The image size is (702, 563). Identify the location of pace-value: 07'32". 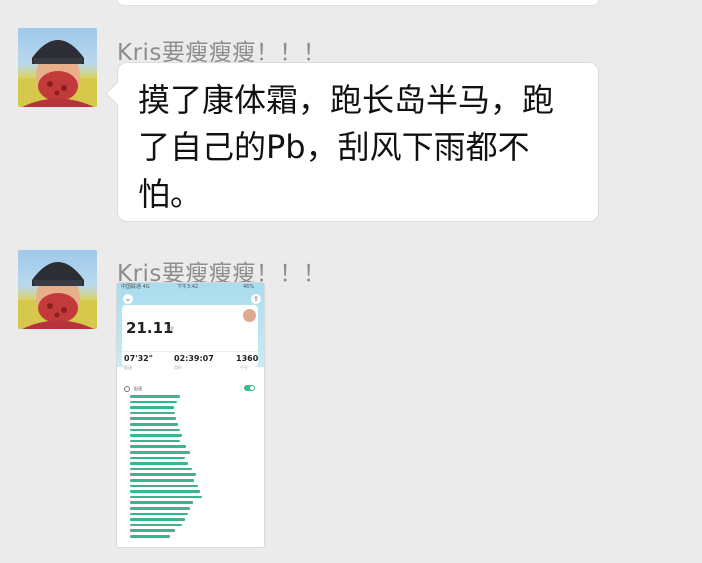
(138, 358).